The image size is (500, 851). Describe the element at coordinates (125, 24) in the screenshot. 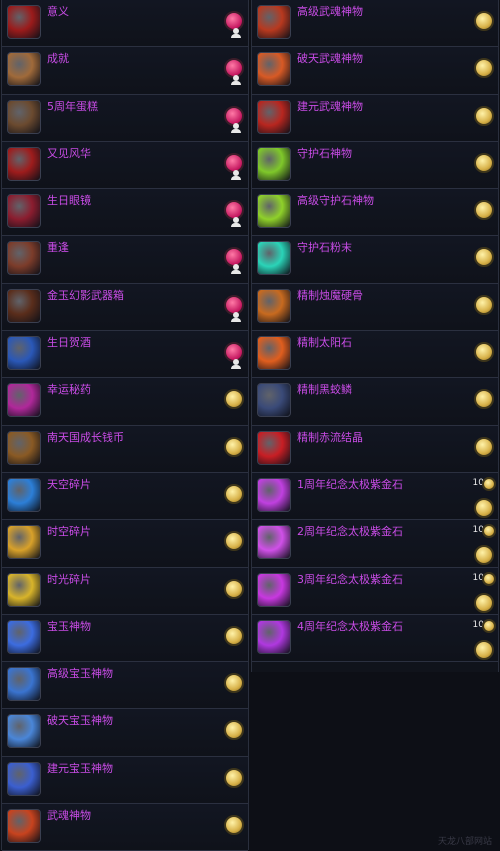

I see `left-item-row: 意义` at that location.